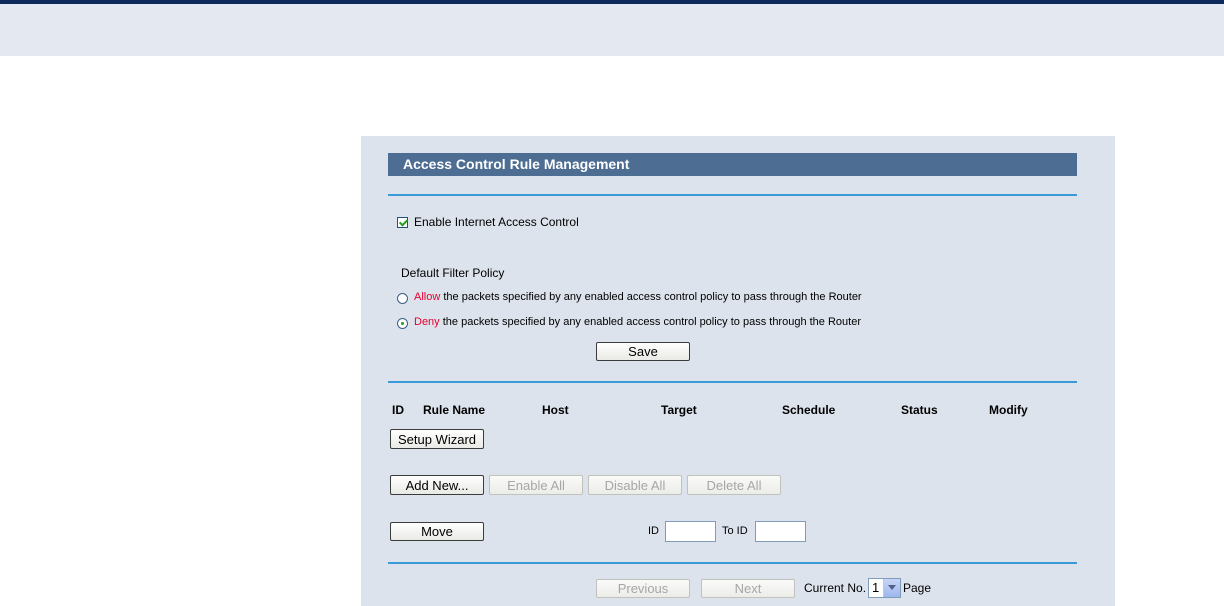  I want to click on enable-access-control-label: Enable Internet Access Control, so click(496, 222).